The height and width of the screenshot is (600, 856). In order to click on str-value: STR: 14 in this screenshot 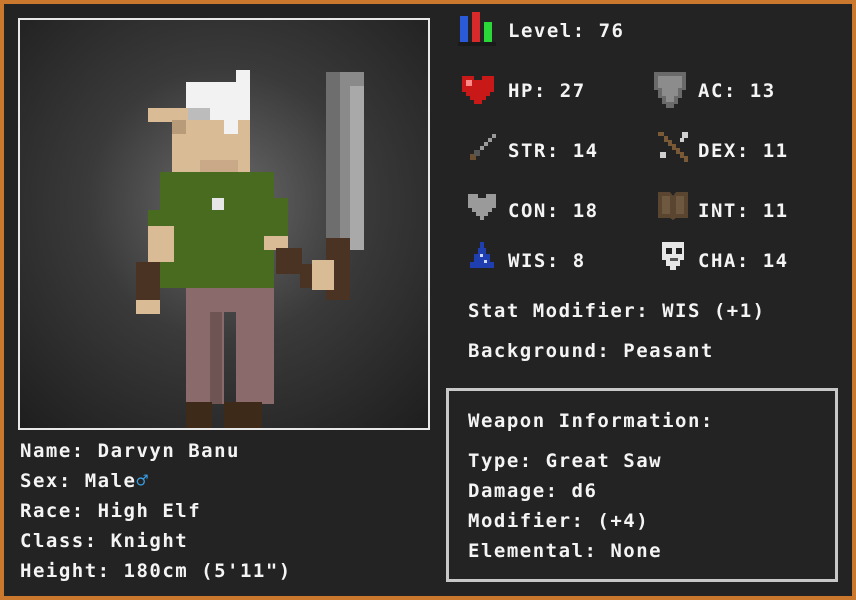, I will do `click(553, 151)`.